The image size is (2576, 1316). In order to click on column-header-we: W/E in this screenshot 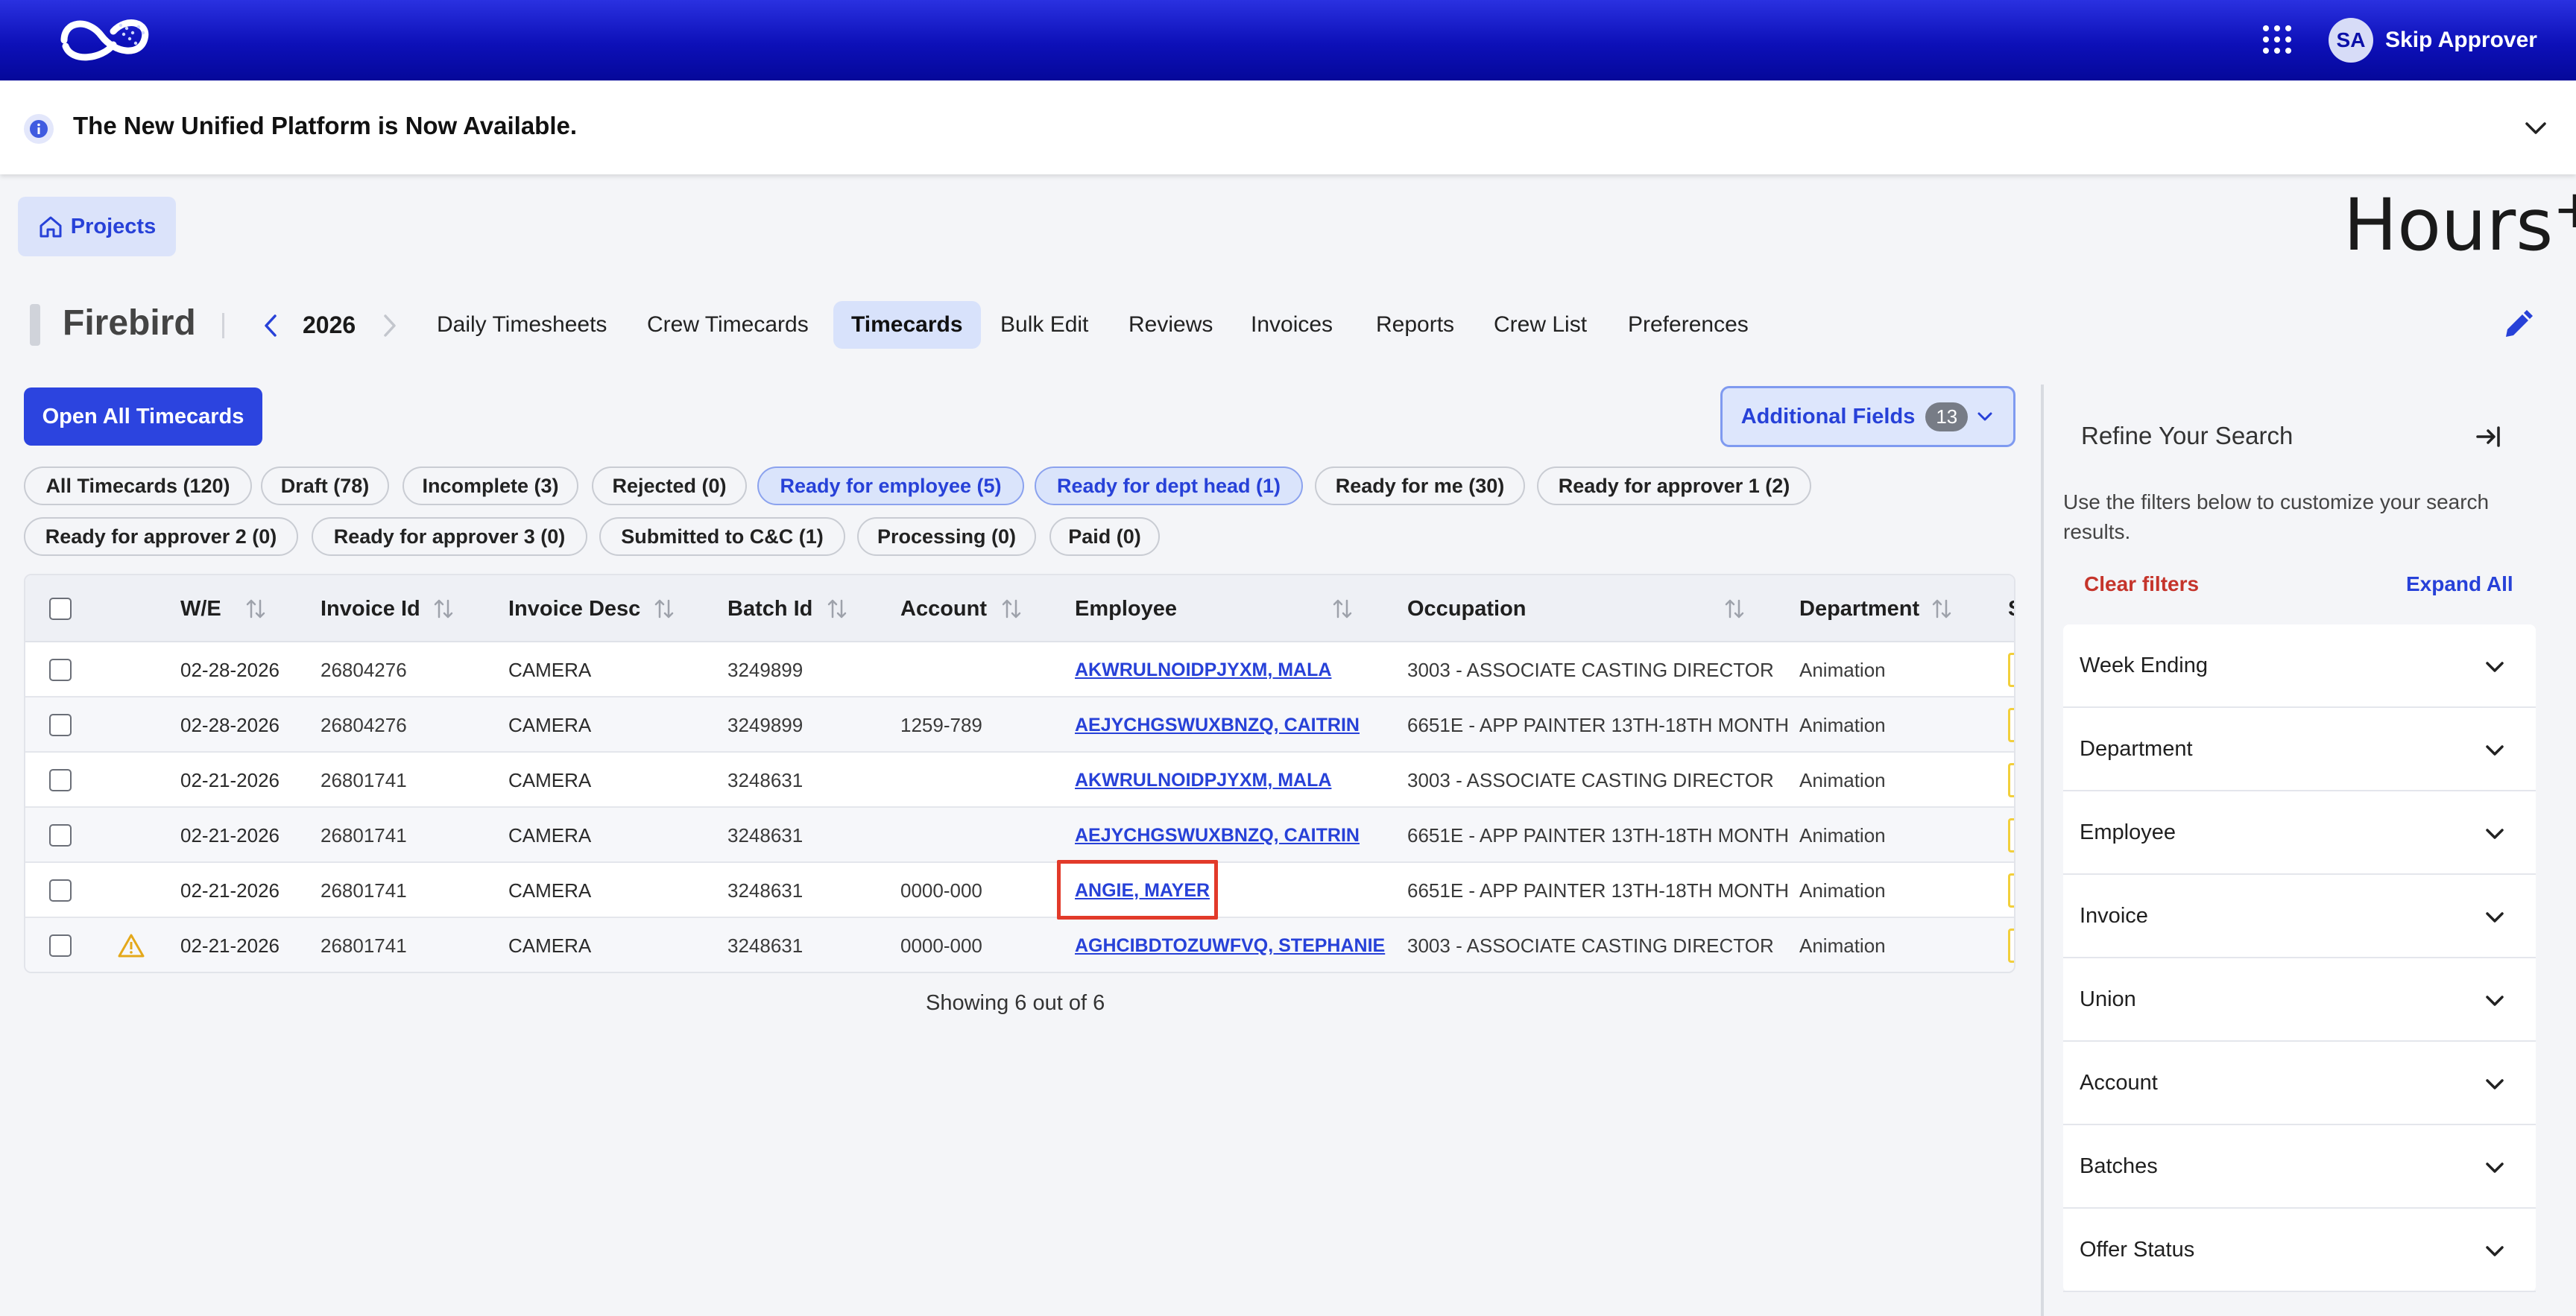, I will do `click(201, 608)`.